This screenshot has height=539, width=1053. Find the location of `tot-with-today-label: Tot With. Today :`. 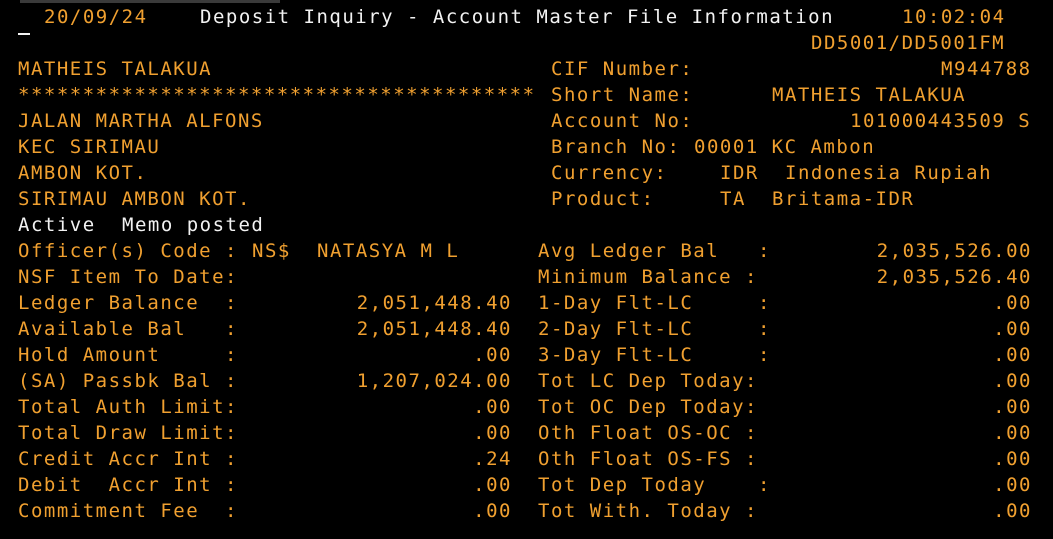

tot-with-today-label: Tot With. Today : is located at coordinates (648, 511).